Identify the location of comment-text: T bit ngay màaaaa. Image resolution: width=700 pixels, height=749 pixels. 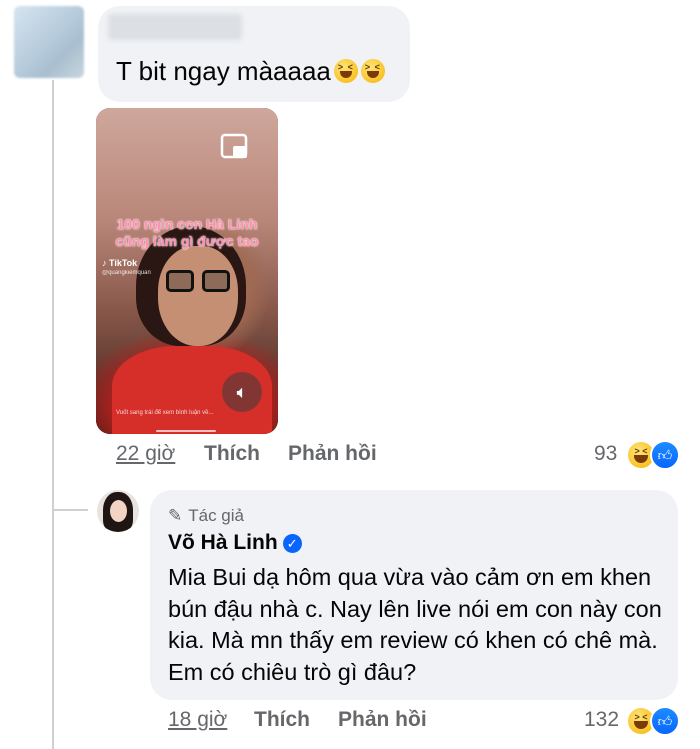
(250, 71).